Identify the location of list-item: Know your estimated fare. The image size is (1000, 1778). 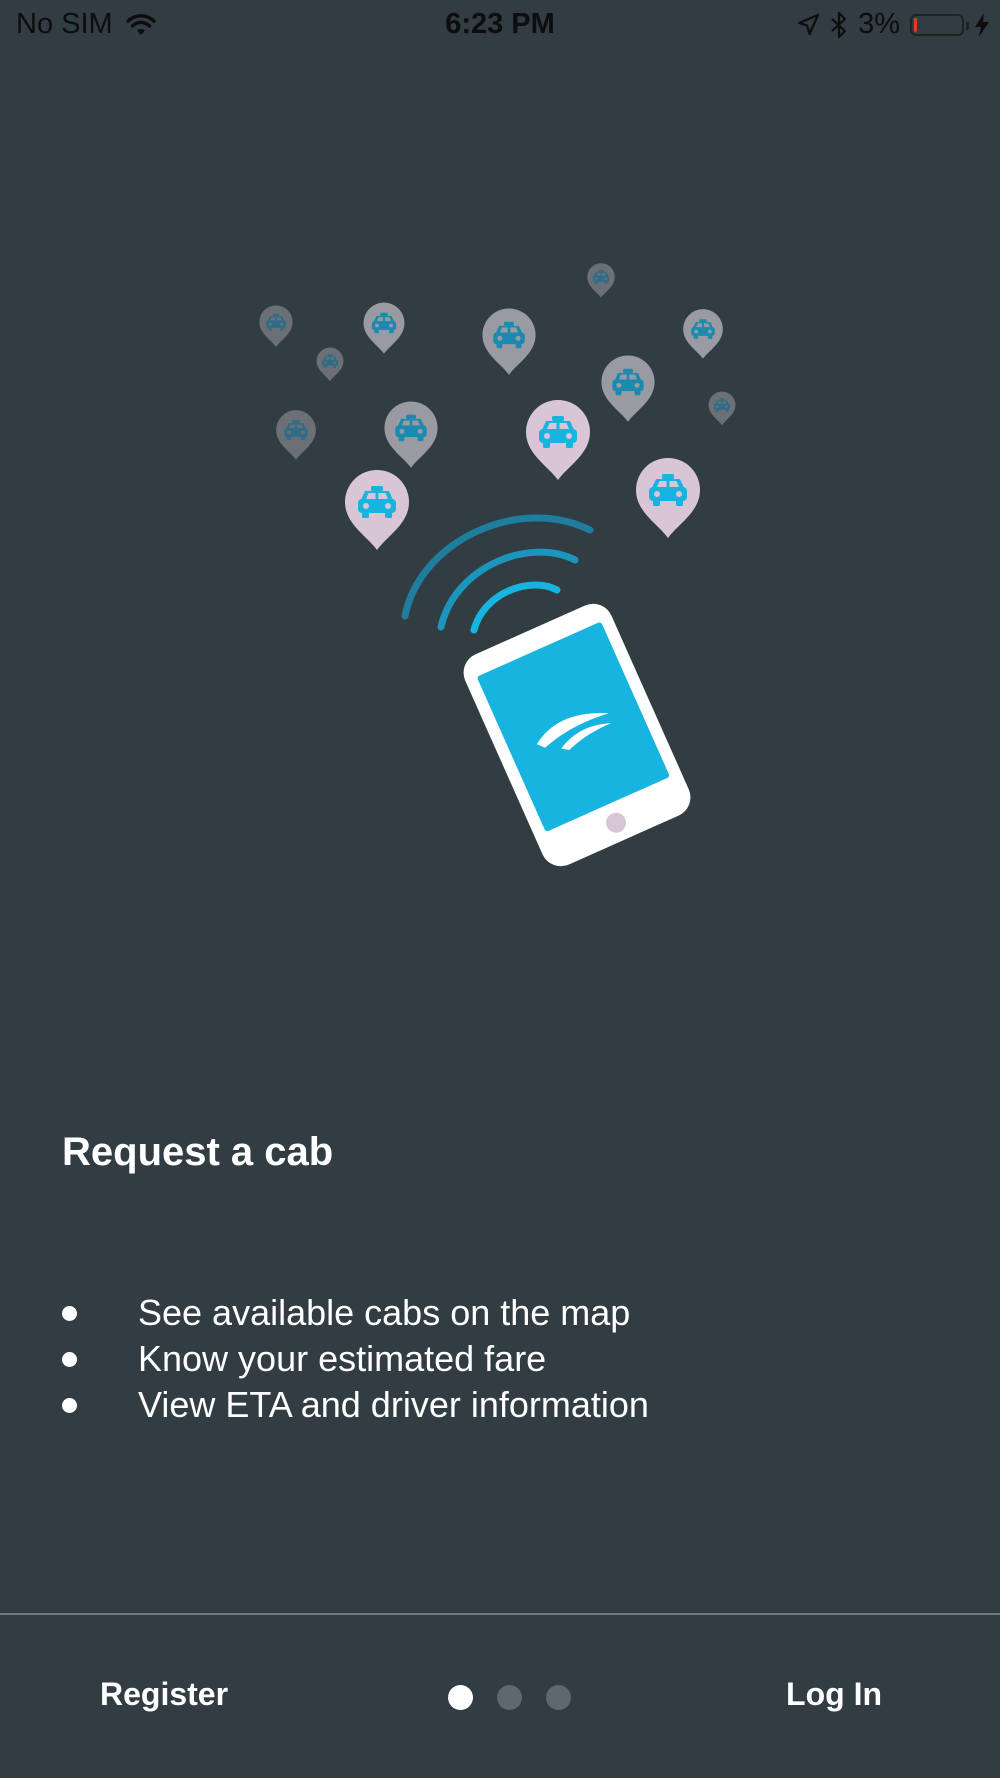
(355, 1359).